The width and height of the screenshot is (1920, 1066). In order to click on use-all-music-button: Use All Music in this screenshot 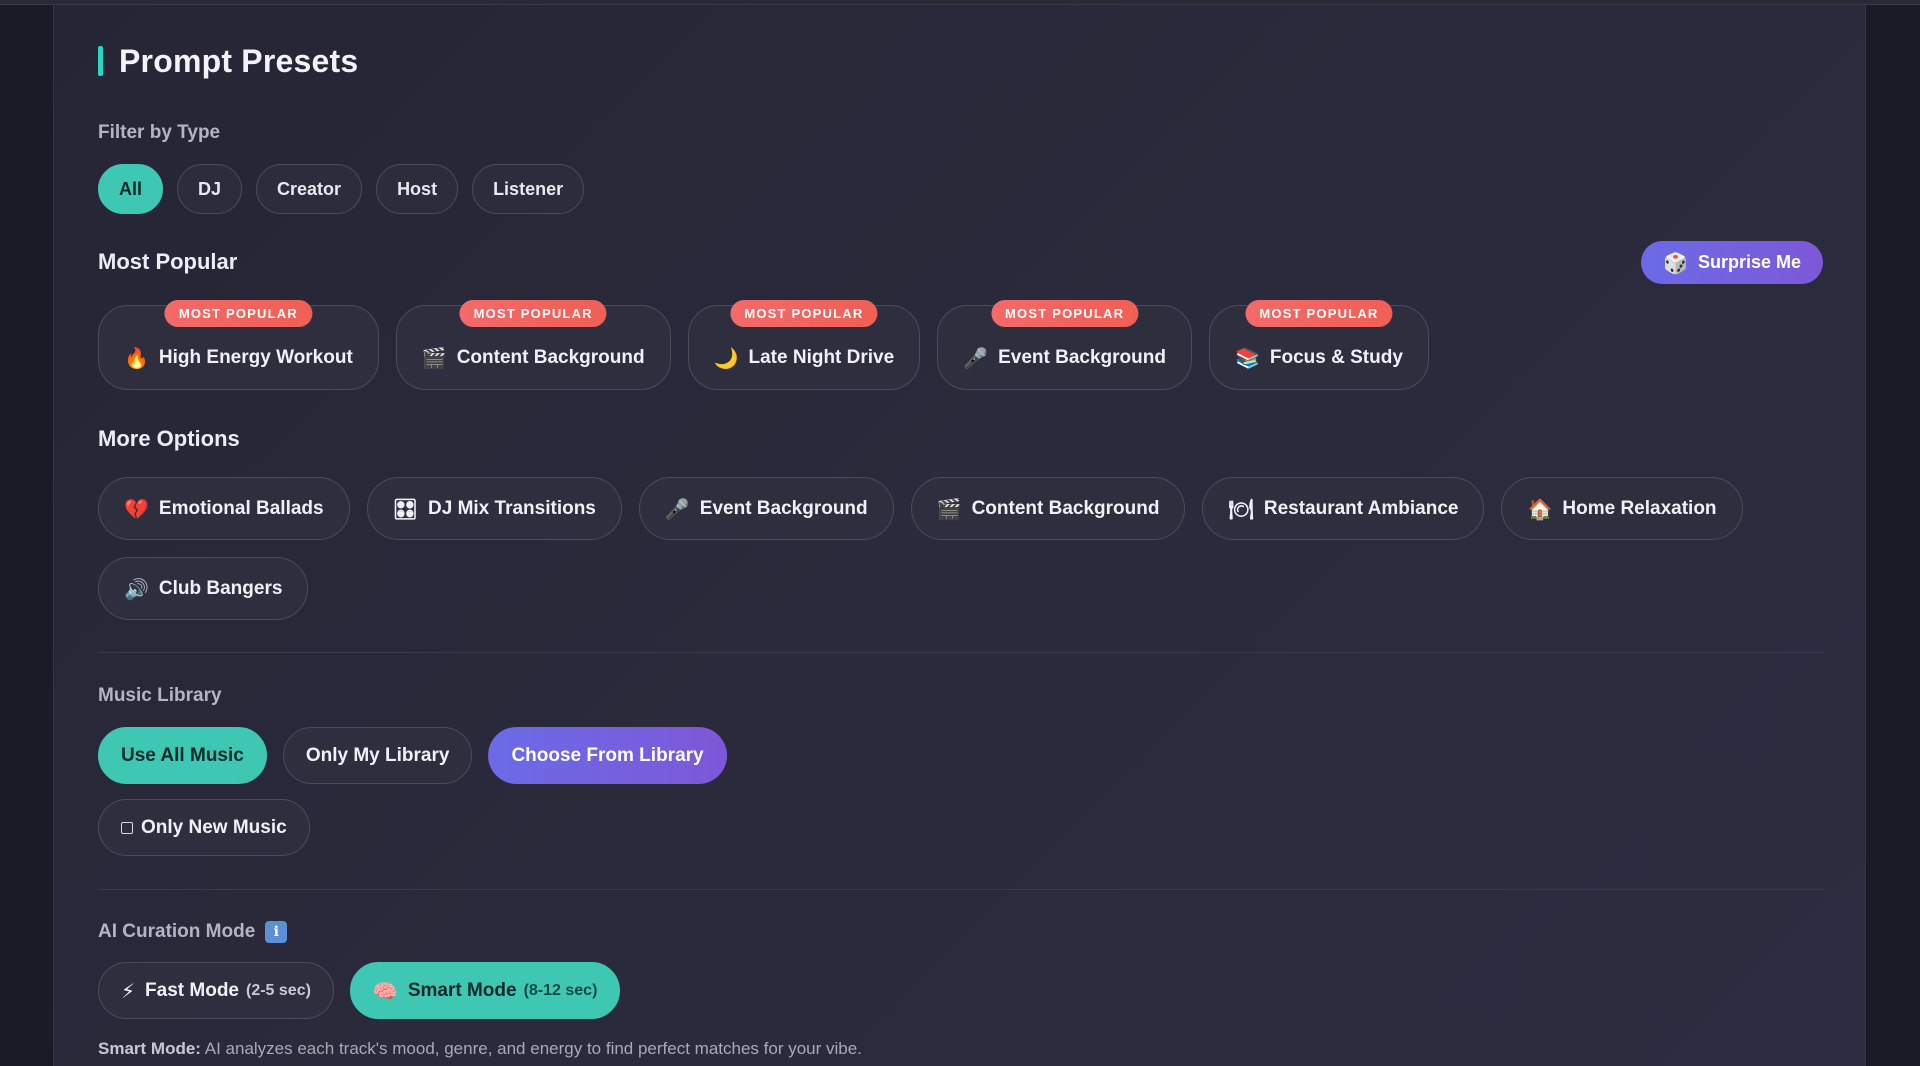, I will do `click(182, 755)`.